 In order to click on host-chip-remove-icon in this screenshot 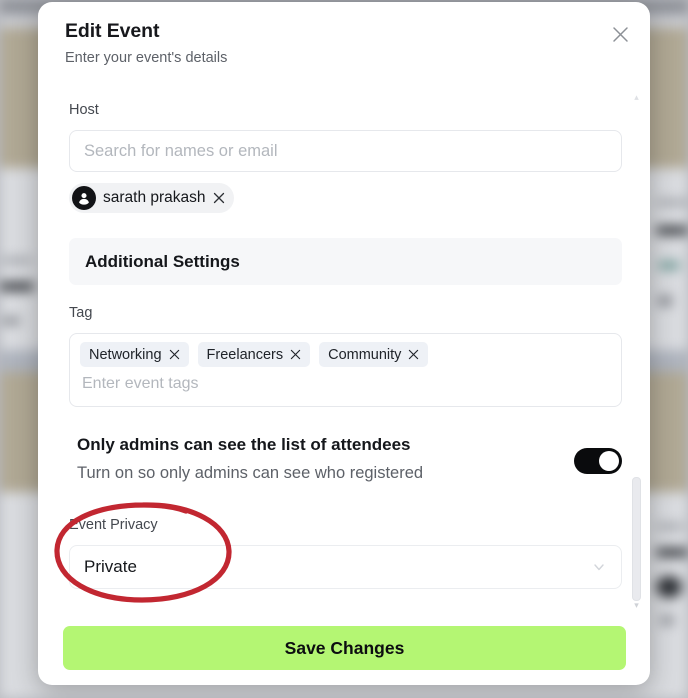, I will do `click(219, 198)`.